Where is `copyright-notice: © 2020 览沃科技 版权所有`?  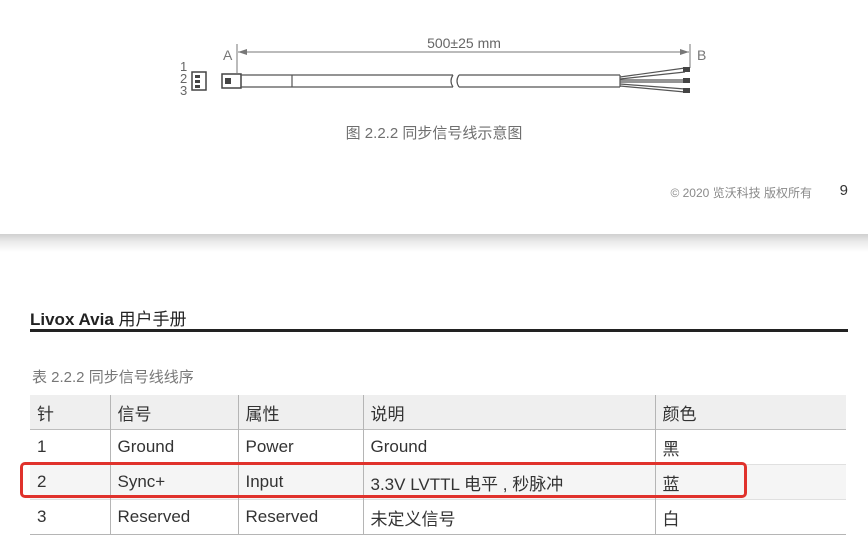 copyright-notice: © 2020 览沃科技 版权所有 is located at coordinates (741, 193).